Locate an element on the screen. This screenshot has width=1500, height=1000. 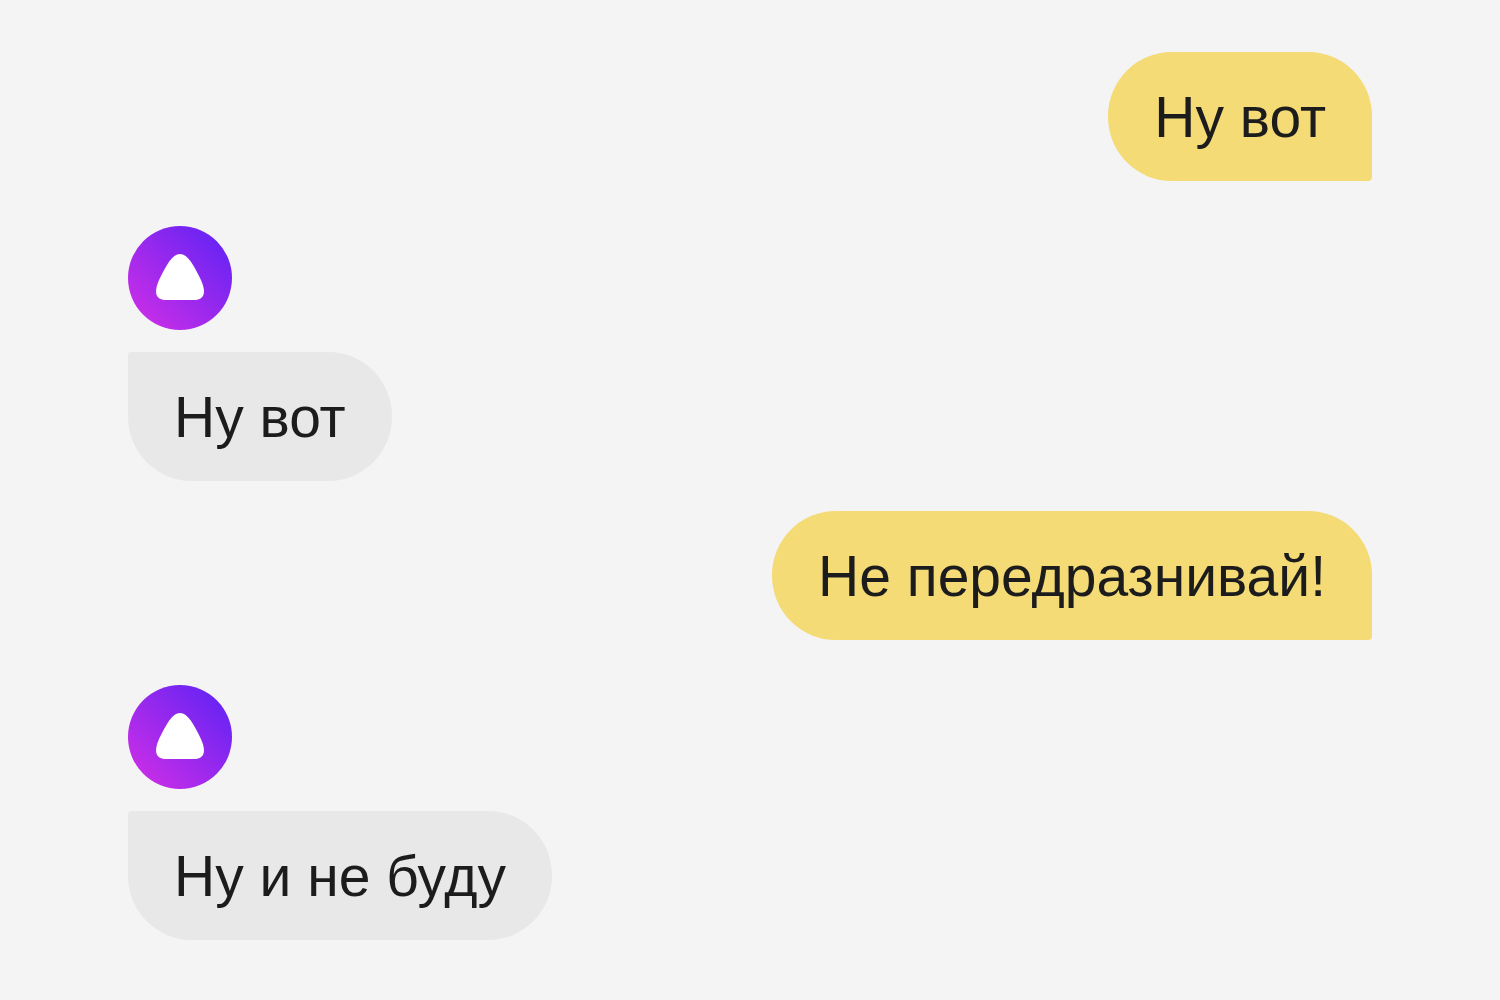
message-bubble: Не передразнивай! is located at coordinates (1072, 575).